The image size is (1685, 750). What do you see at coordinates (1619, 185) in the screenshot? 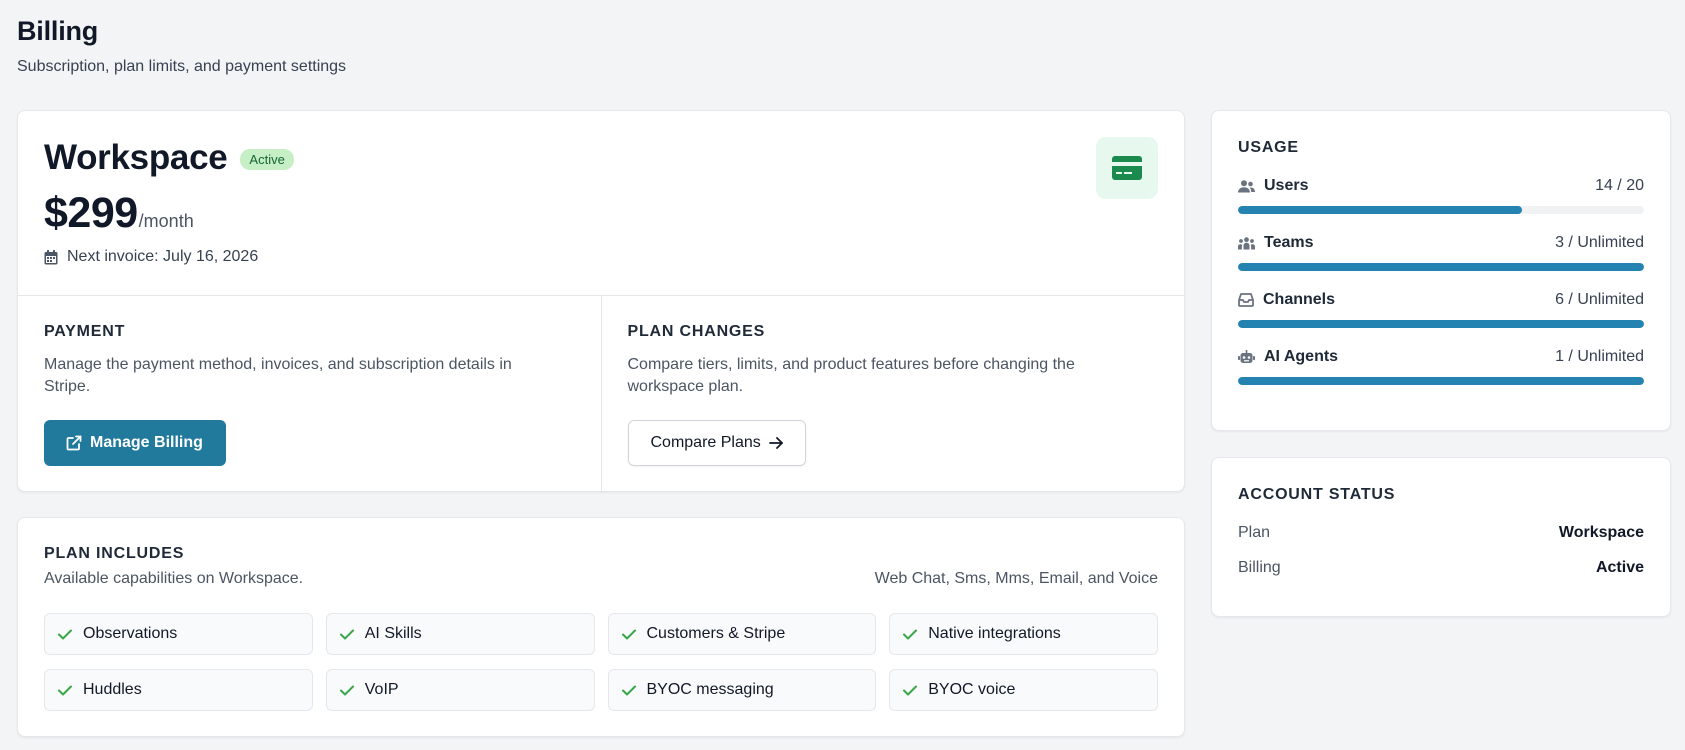
I see `usage-item-value: 14 / 20` at bounding box center [1619, 185].